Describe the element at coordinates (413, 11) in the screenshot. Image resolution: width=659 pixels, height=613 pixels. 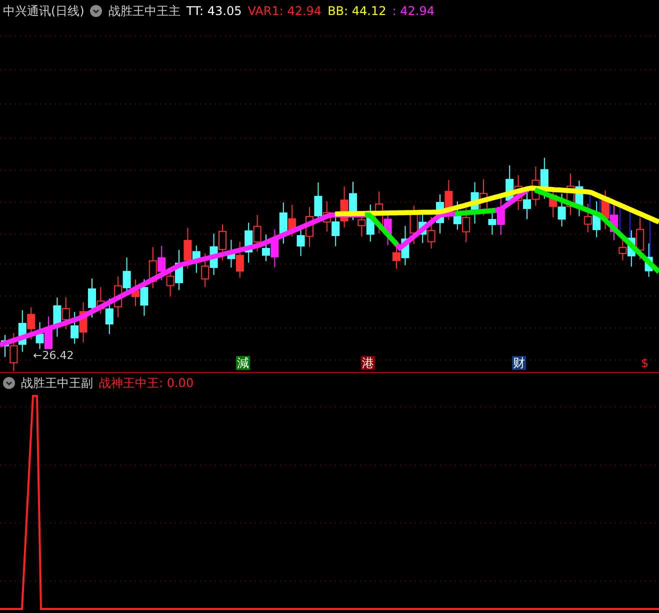
I see `indicator-value: : 42.94` at that location.